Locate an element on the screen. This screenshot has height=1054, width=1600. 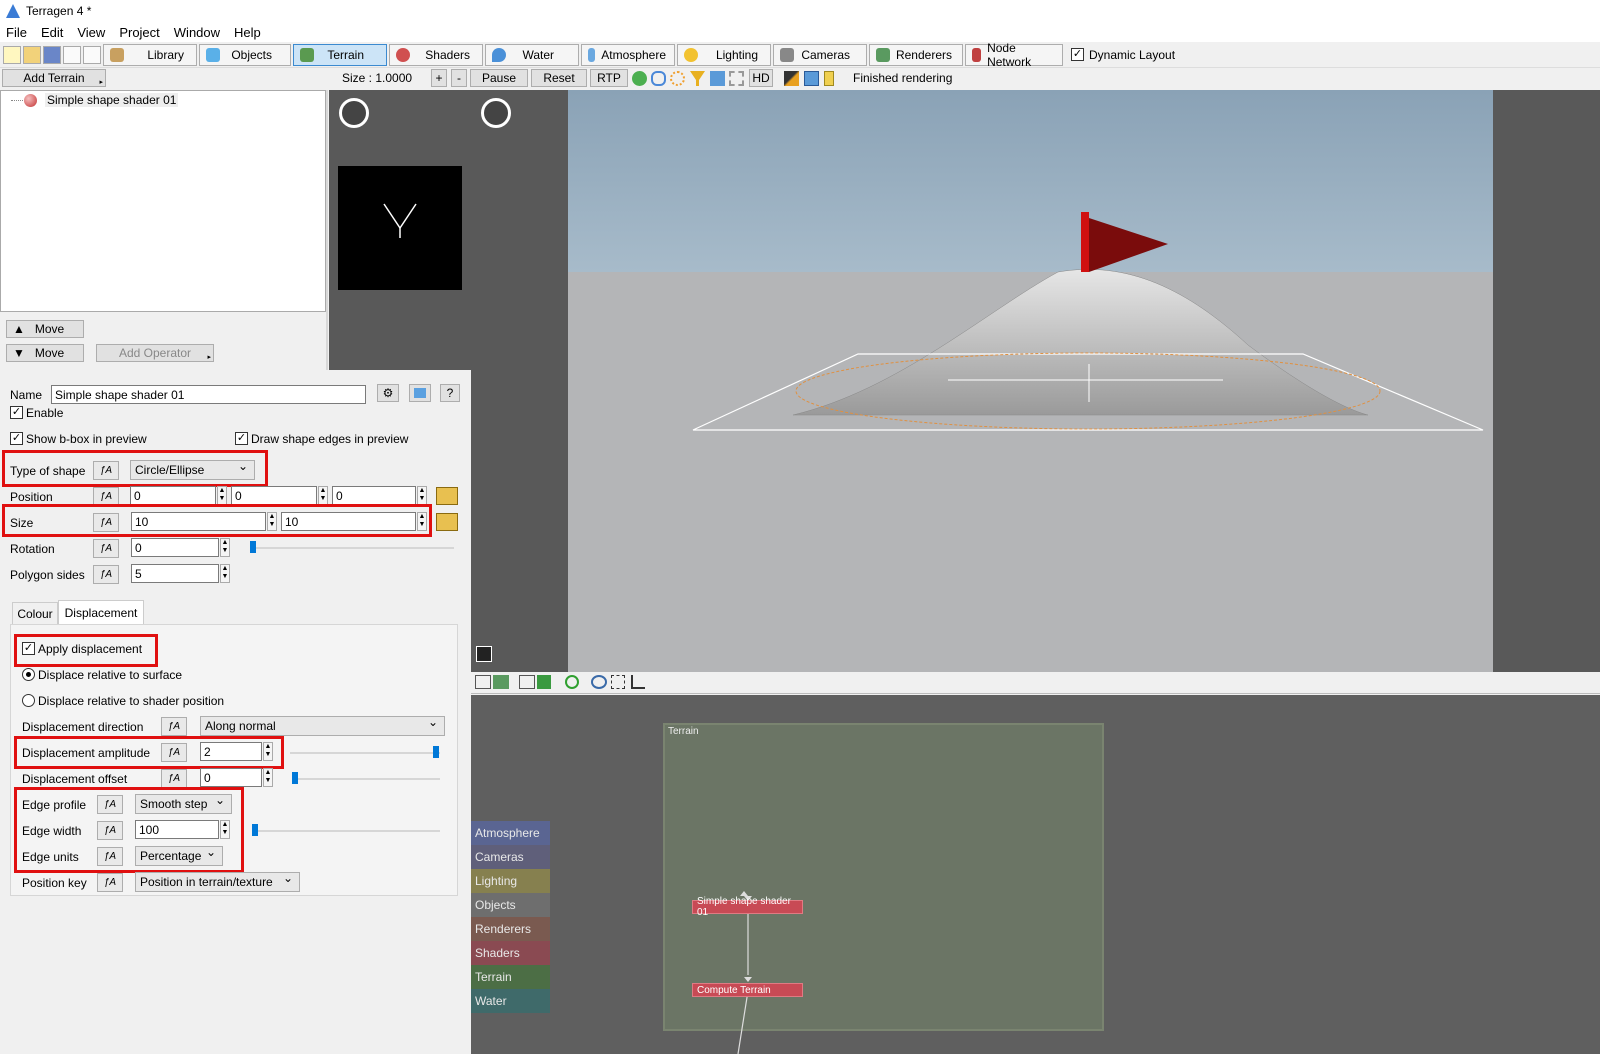
menu-edit: Edit is located at coordinates (52, 32).